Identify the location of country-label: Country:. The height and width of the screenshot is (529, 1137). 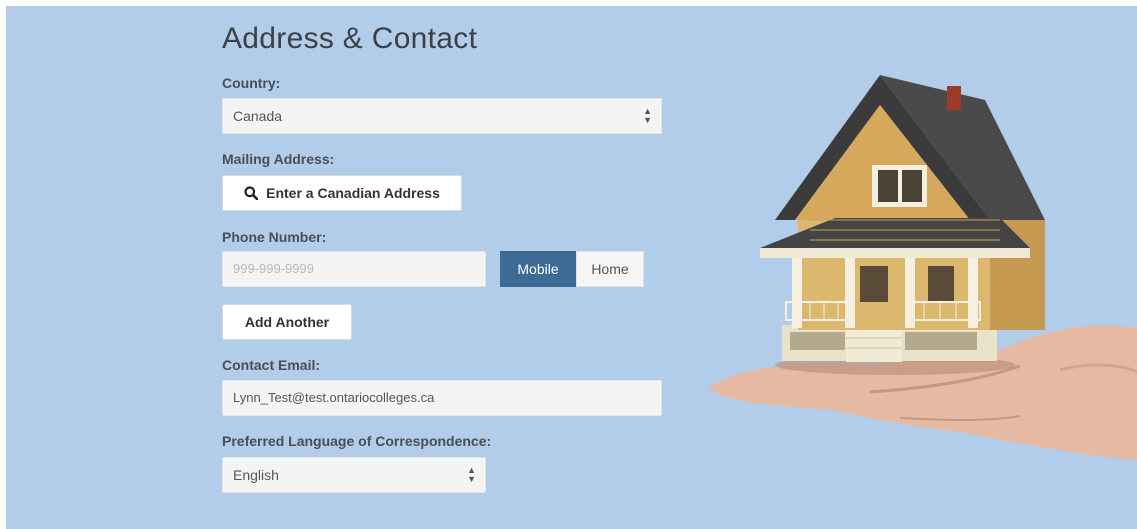
(251, 83).